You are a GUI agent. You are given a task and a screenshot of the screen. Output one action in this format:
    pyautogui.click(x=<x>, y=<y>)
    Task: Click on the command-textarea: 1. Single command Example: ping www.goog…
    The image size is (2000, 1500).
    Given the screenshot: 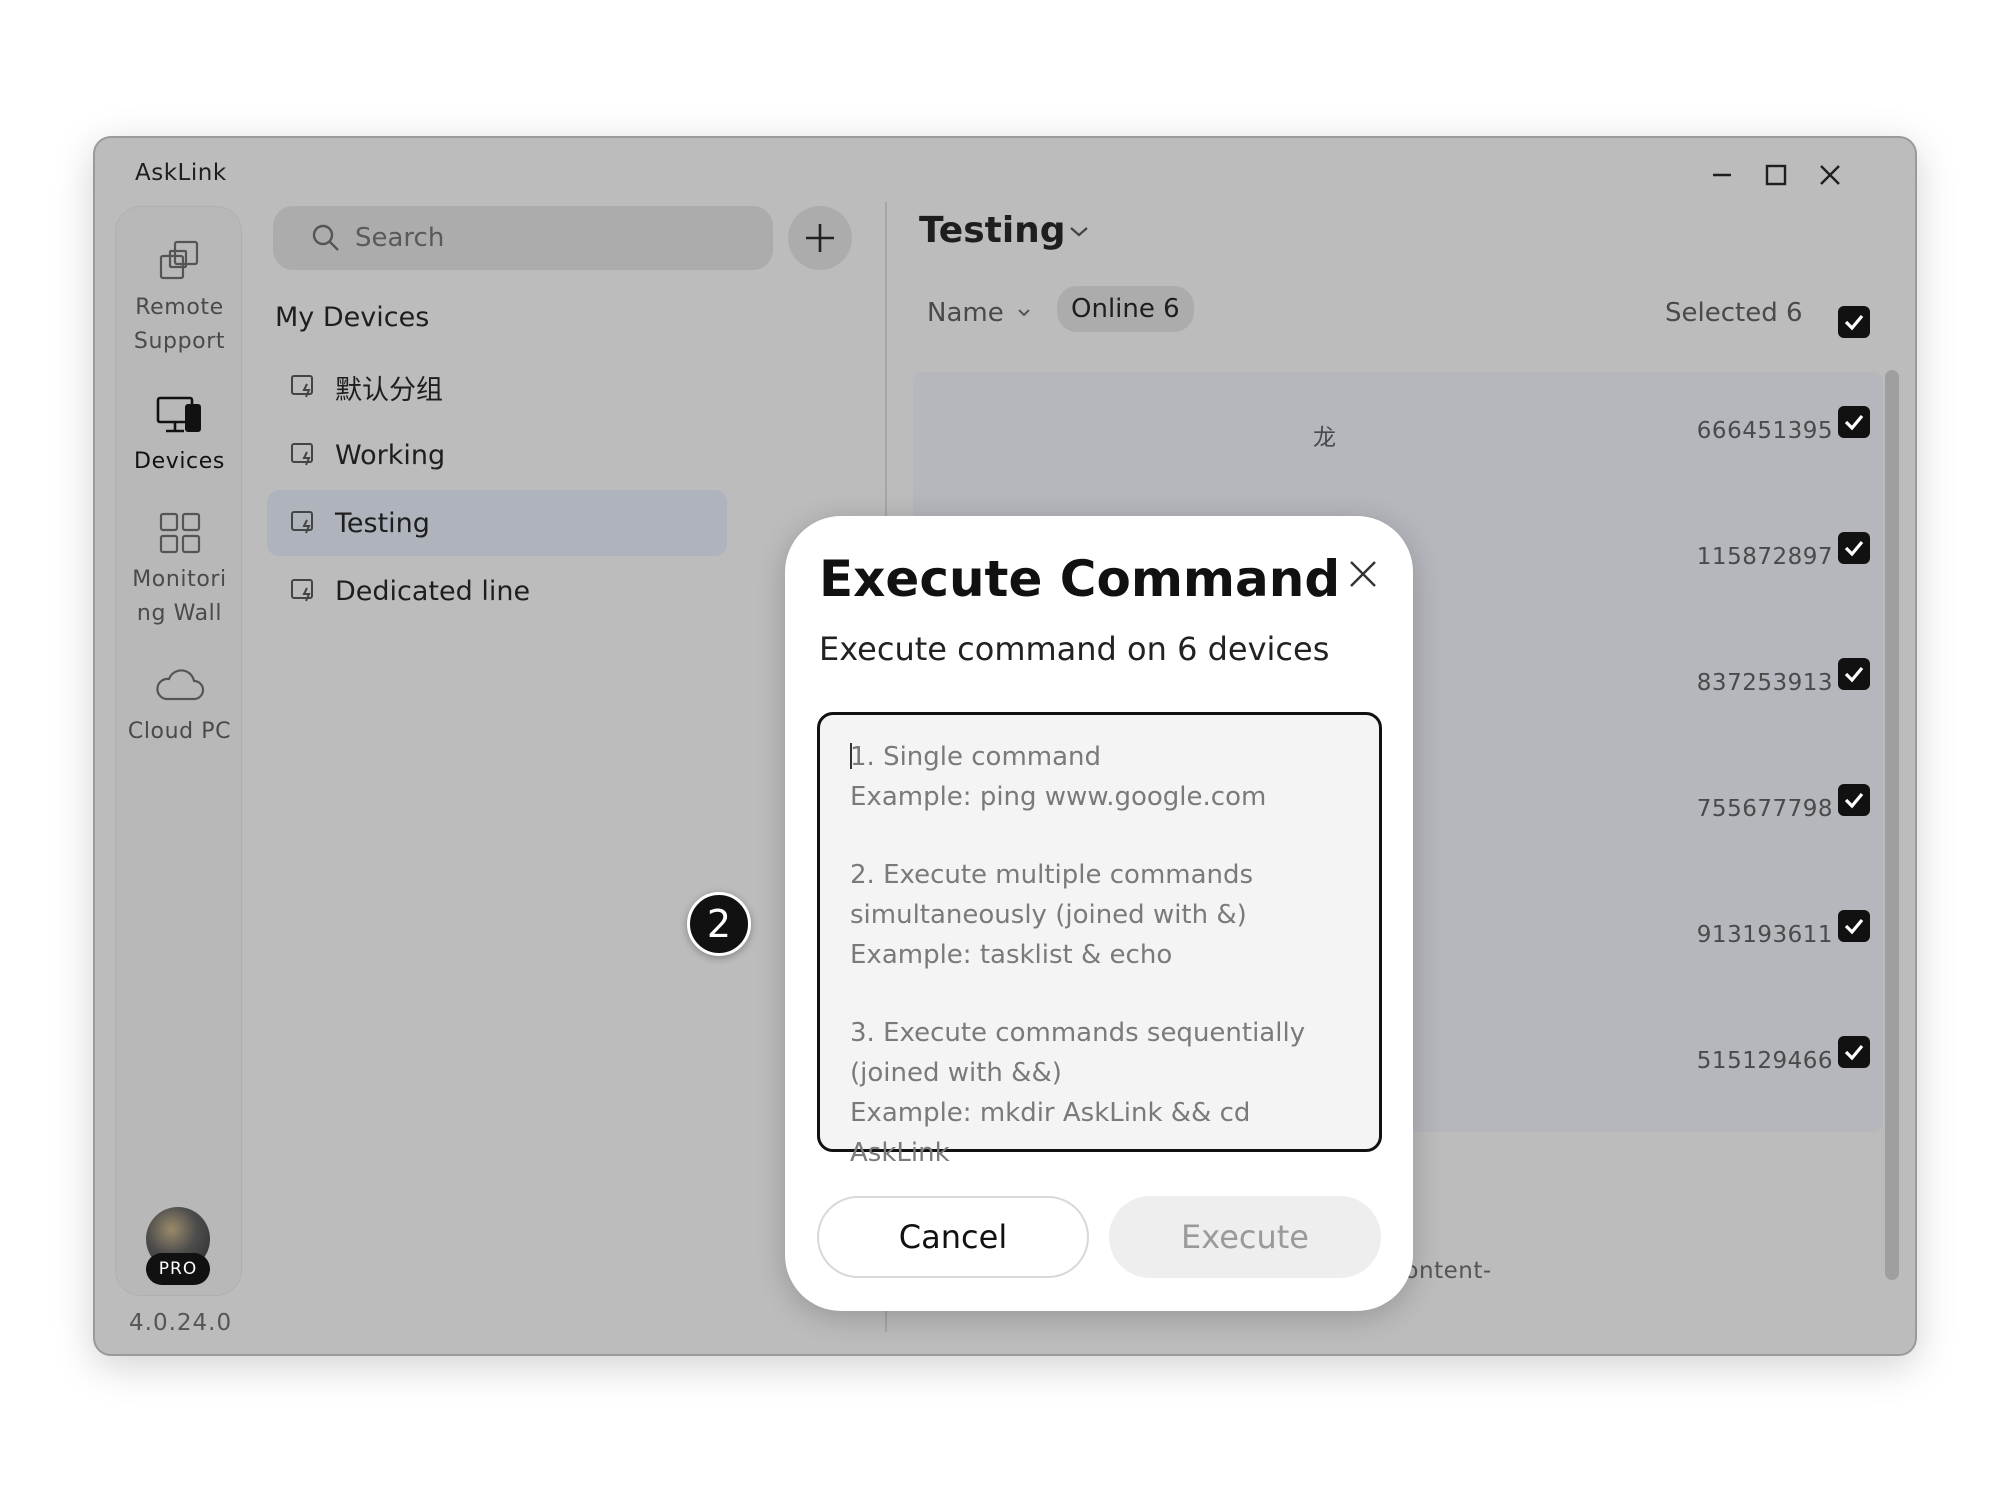 What is the action you would take?
    pyautogui.click(x=1099, y=940)
    